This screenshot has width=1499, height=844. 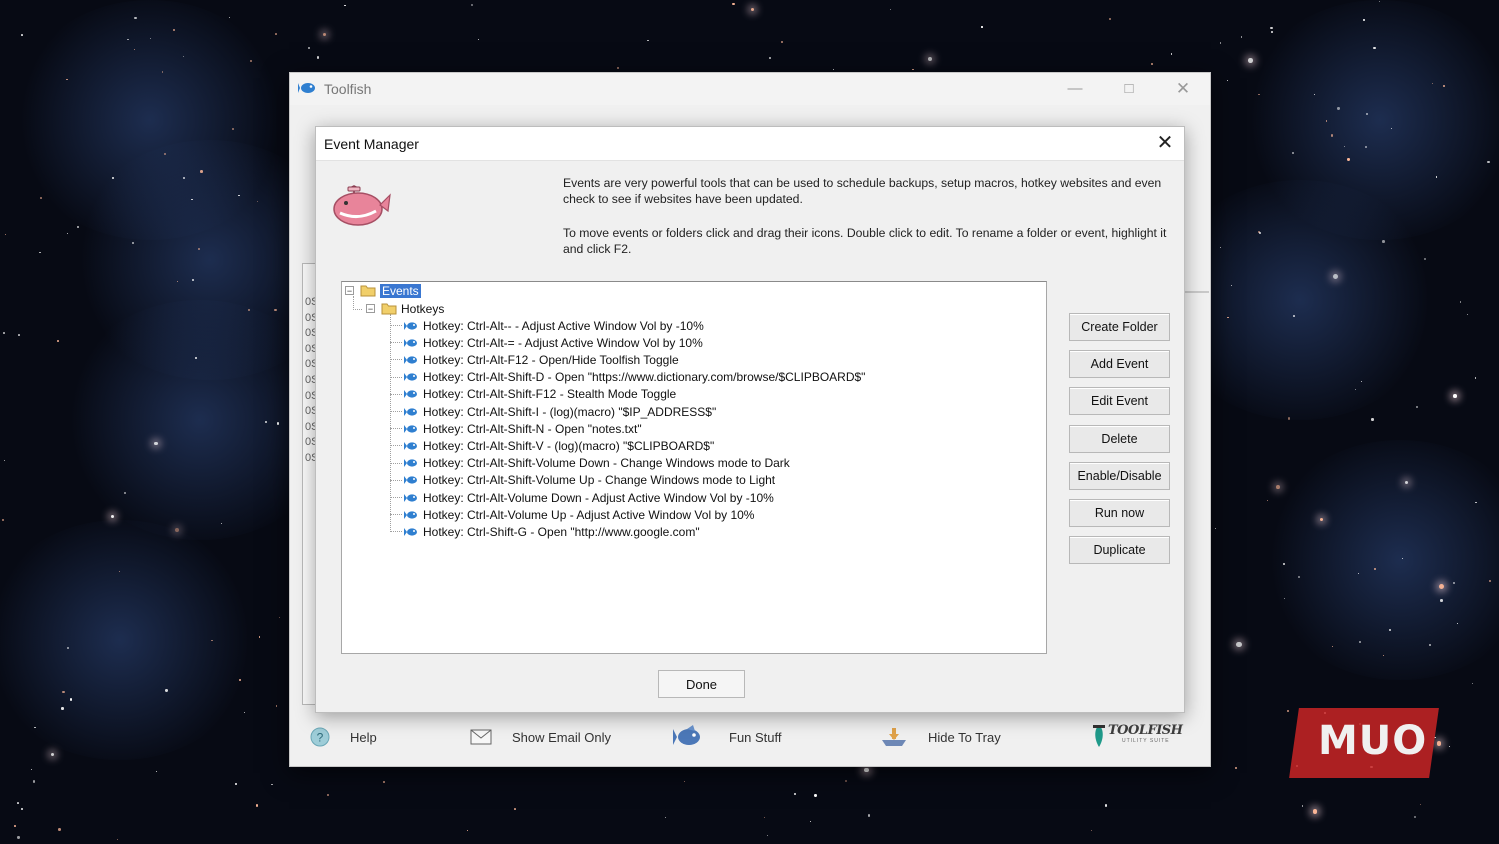 What do you see at coordinates (750, 144) in the screenshot?
I see `dialog-titlebar: Event Manager ✕` at bounding box center [750, 144].